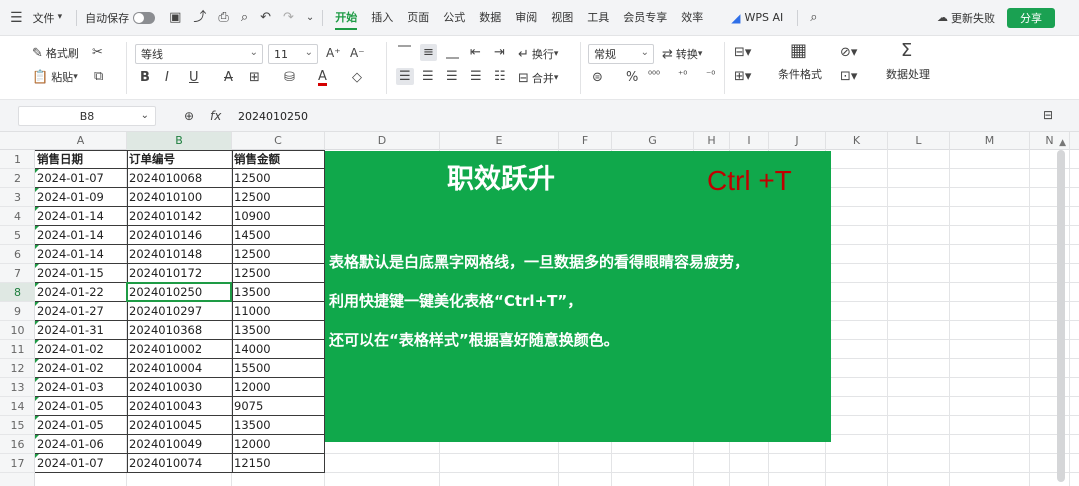 The image size is (1079, 486). What do you see at coordinates (194, 77) in the screenshot?
I see `underline-icon: U` at bounding box center [194, 77].